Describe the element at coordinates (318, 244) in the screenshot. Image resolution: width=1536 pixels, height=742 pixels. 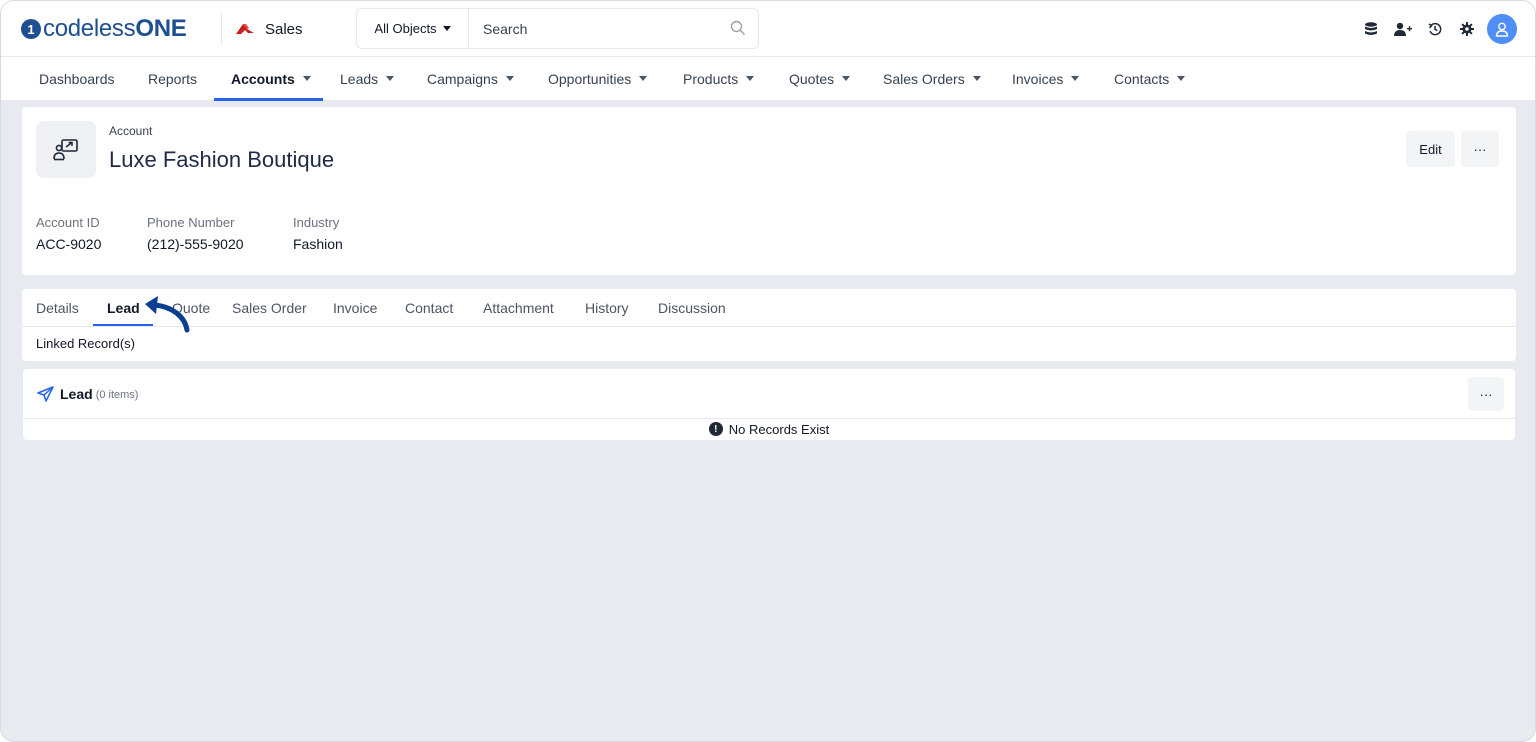
I see `field-value: Fashion` at that location.